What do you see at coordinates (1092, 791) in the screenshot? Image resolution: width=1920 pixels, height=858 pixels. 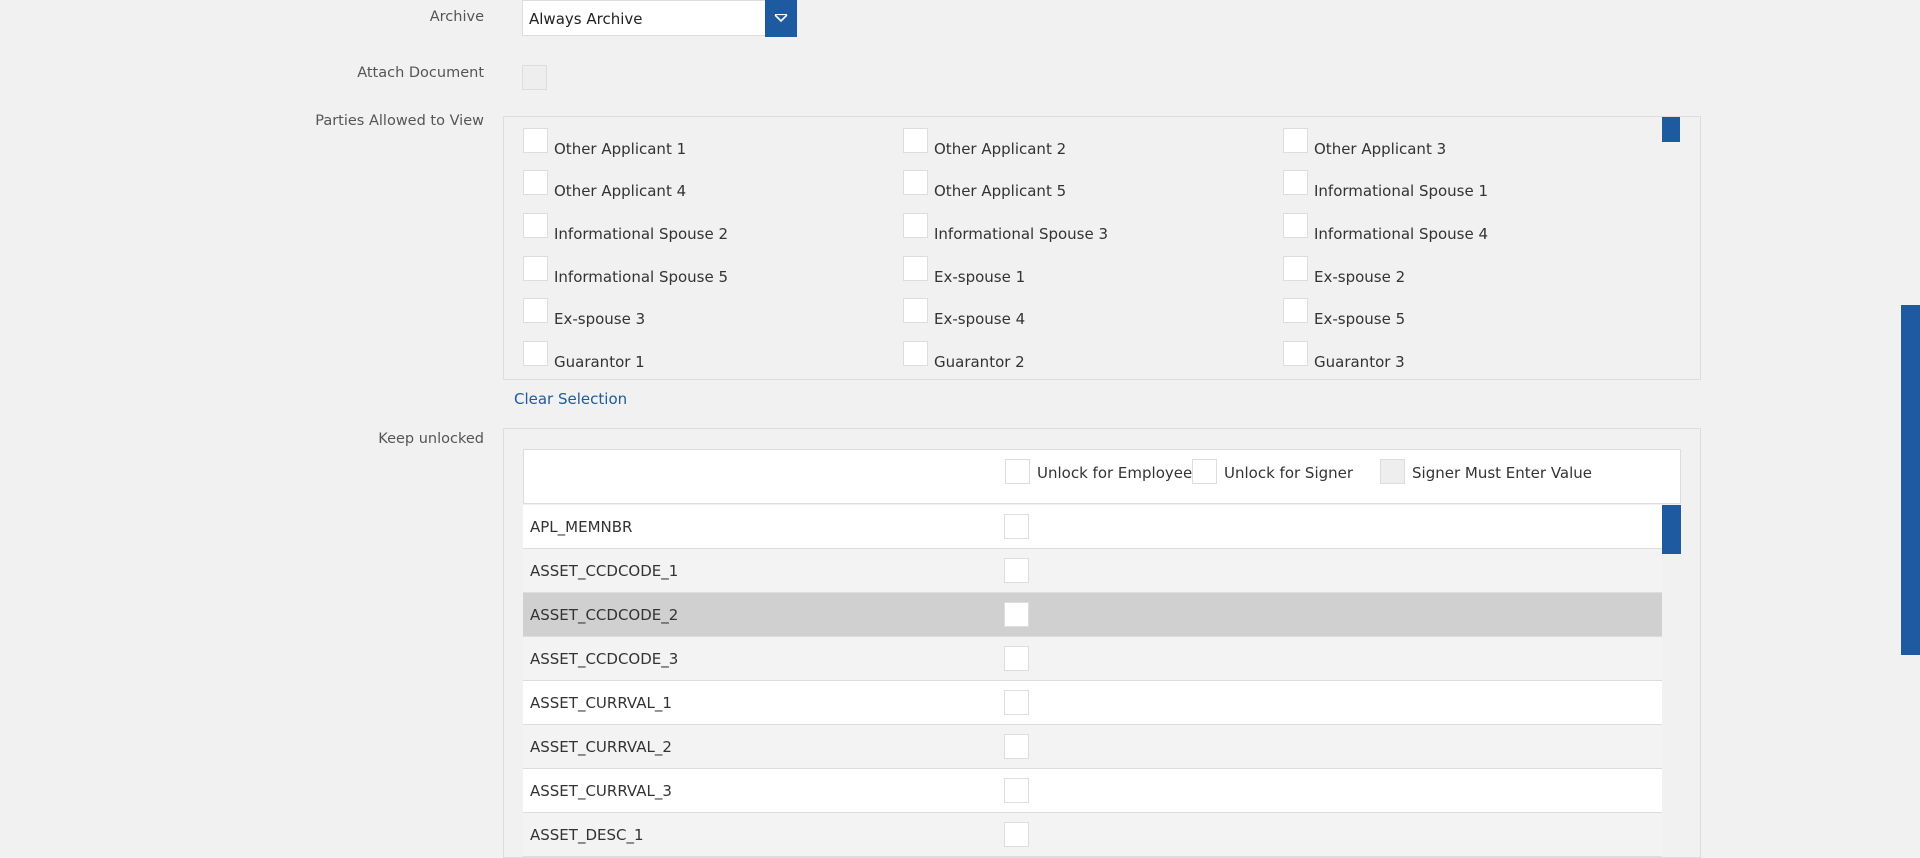 I see `table-row: ASSET_CURRVAL_3` at bounding box center [1092, 791].